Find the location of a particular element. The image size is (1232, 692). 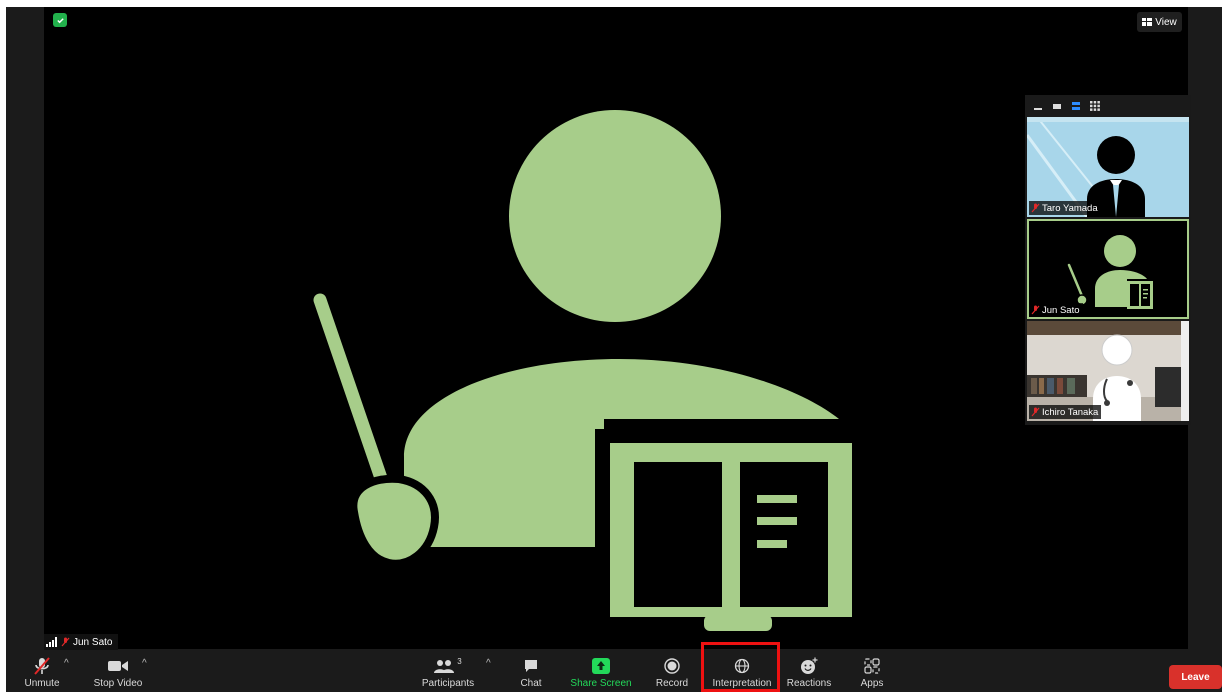

participant-name: Taro Yamada is located at coordinates (1070, 208).